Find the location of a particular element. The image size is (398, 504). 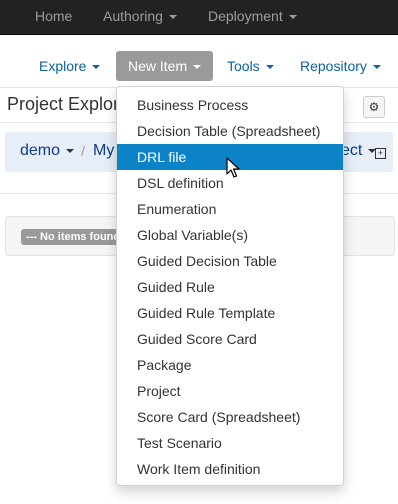

new-item-menu-button: New Item is located at coordinates (165, 66).